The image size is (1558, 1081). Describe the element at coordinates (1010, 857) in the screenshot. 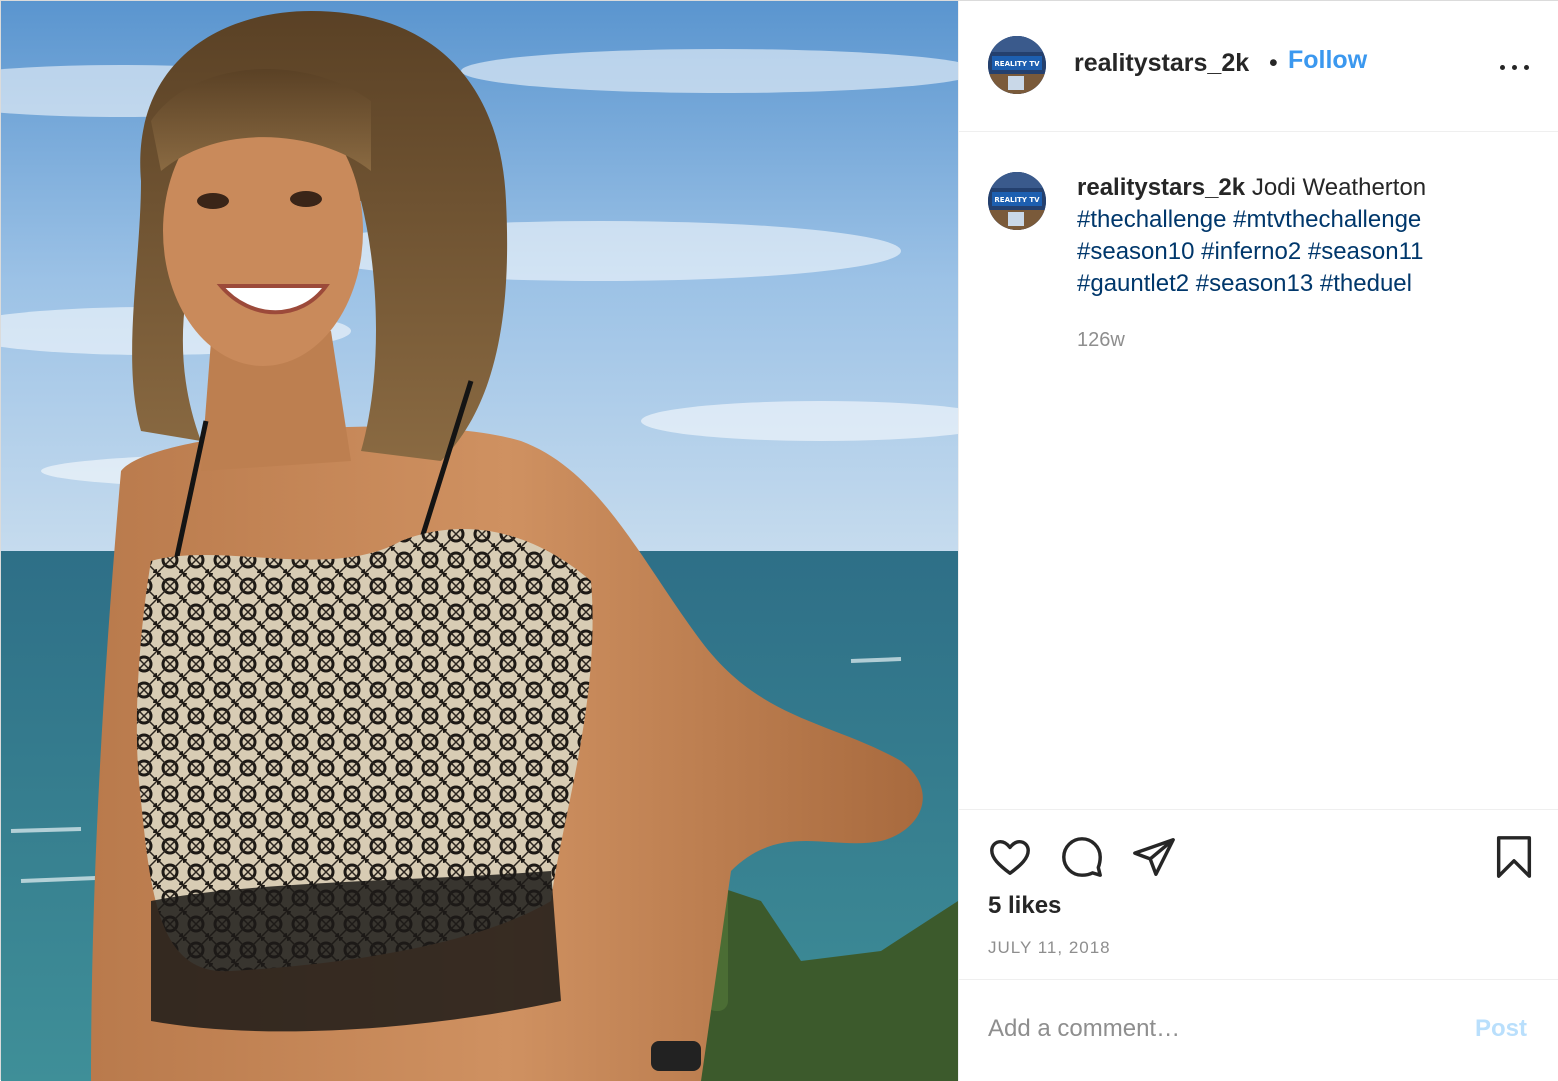

I see `heart-icon` at that location.